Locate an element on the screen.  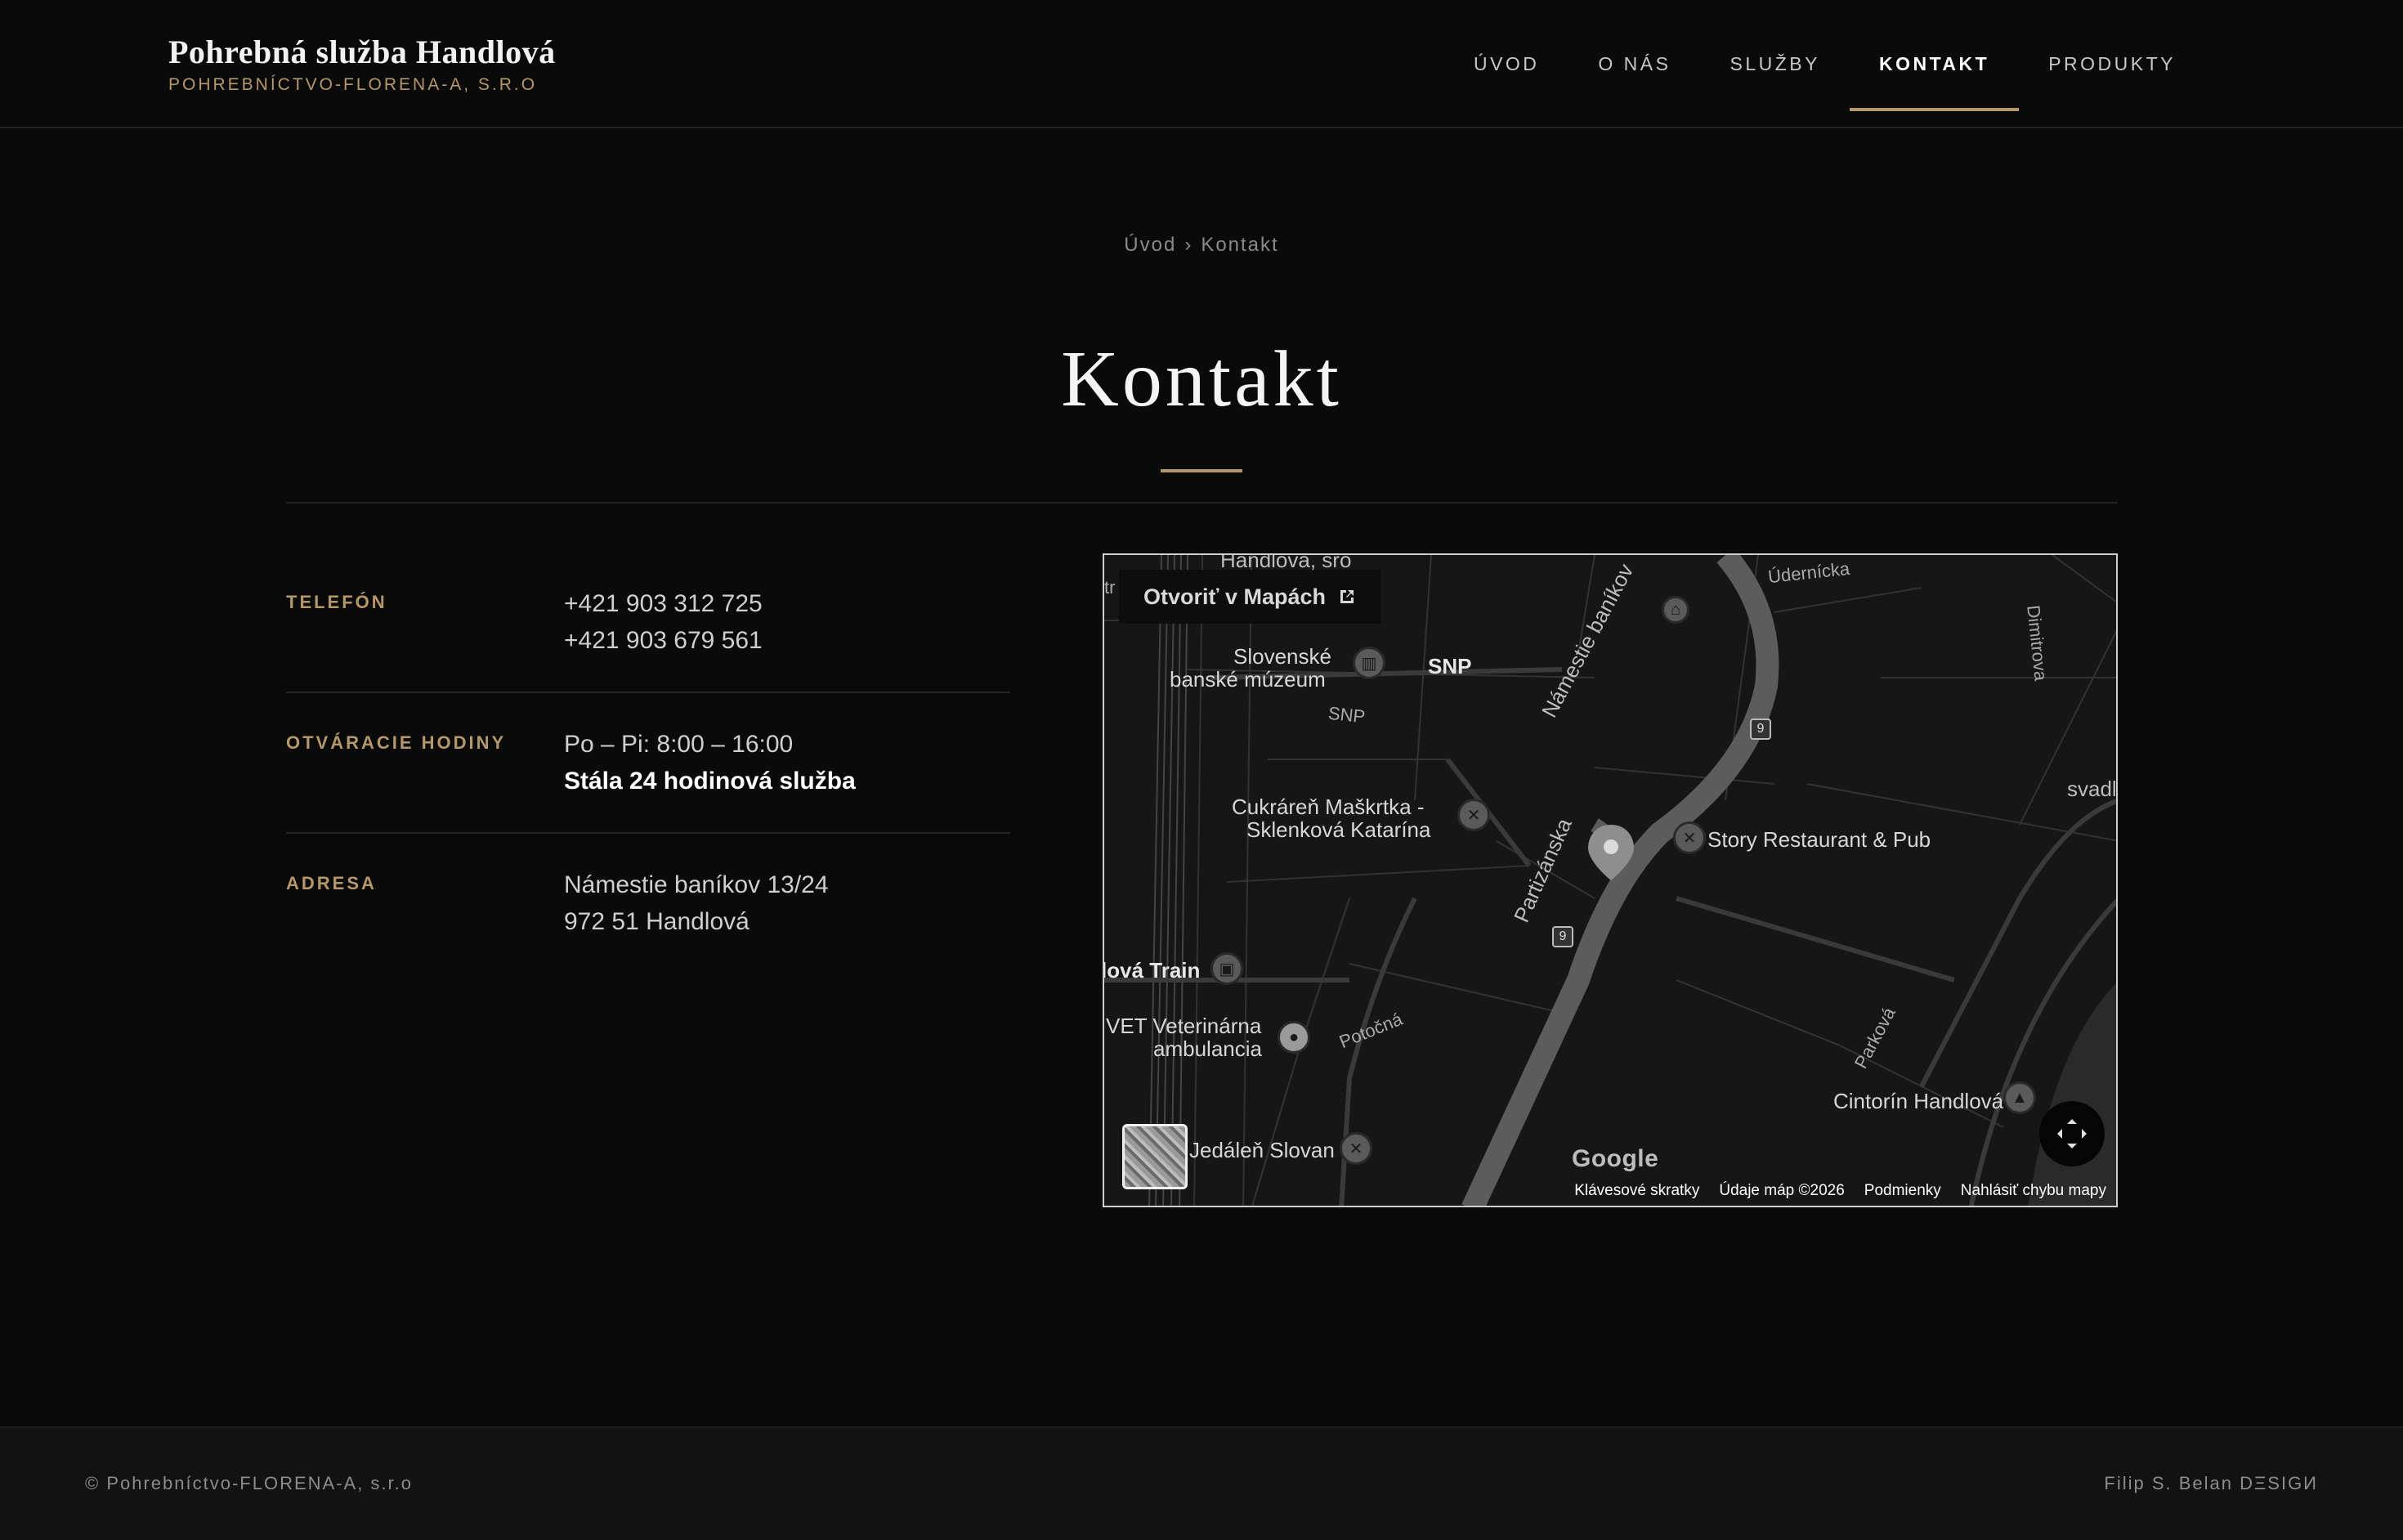
map-label-cukraren-1: Cukráreň Maškrtka - is located at coordinates (1329, 807).